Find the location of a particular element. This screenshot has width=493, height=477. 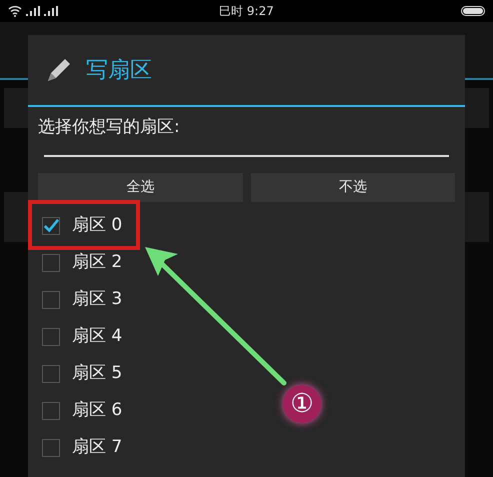

select-button: 不选 is located at coordinates (352, 187).